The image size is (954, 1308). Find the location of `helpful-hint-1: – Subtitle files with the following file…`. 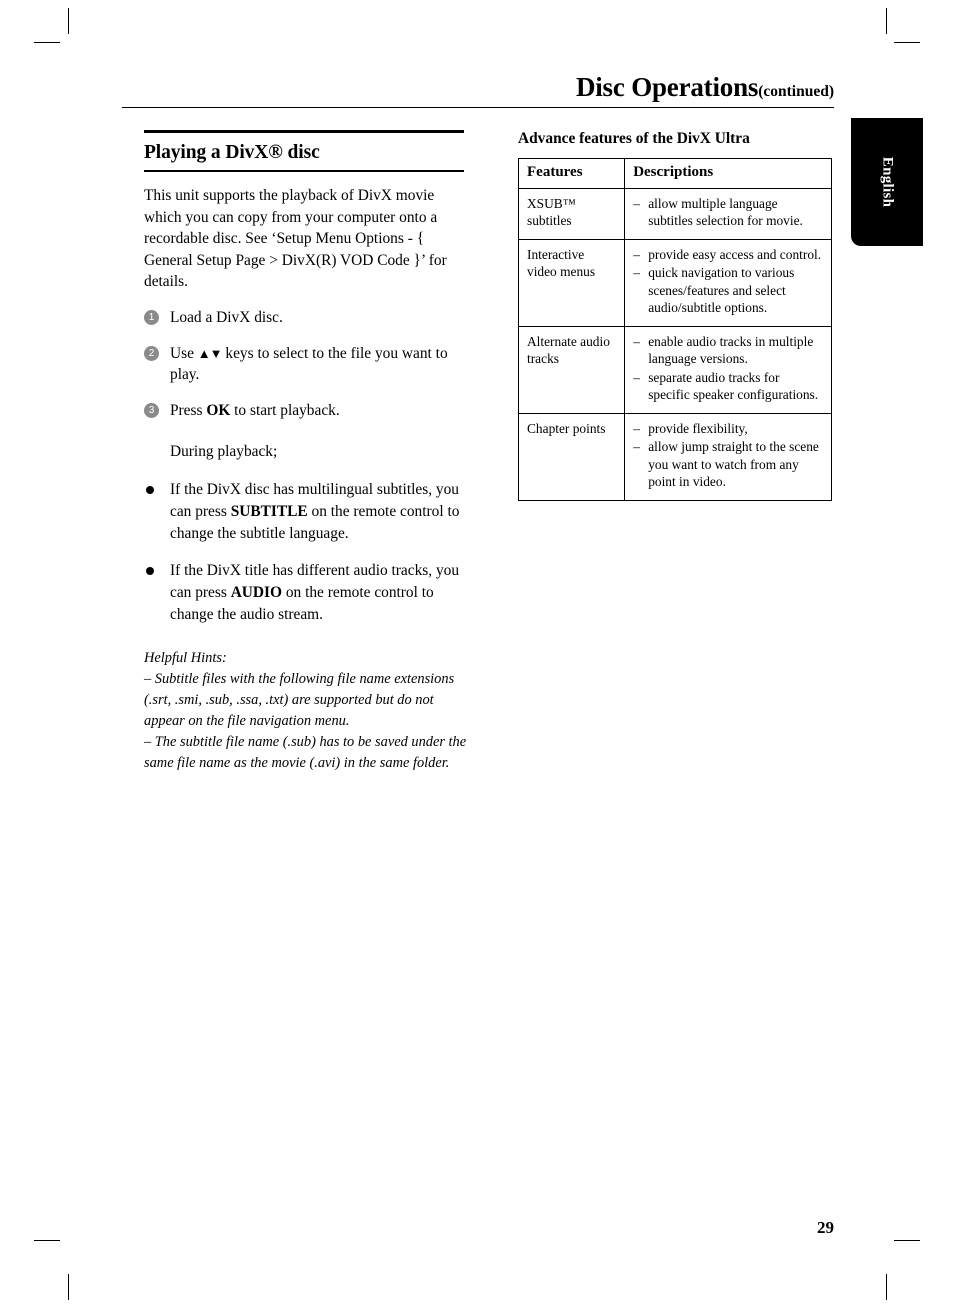

helpful-hint-1: – Subtitle files with the following file… is located at coordinates (299, 699).